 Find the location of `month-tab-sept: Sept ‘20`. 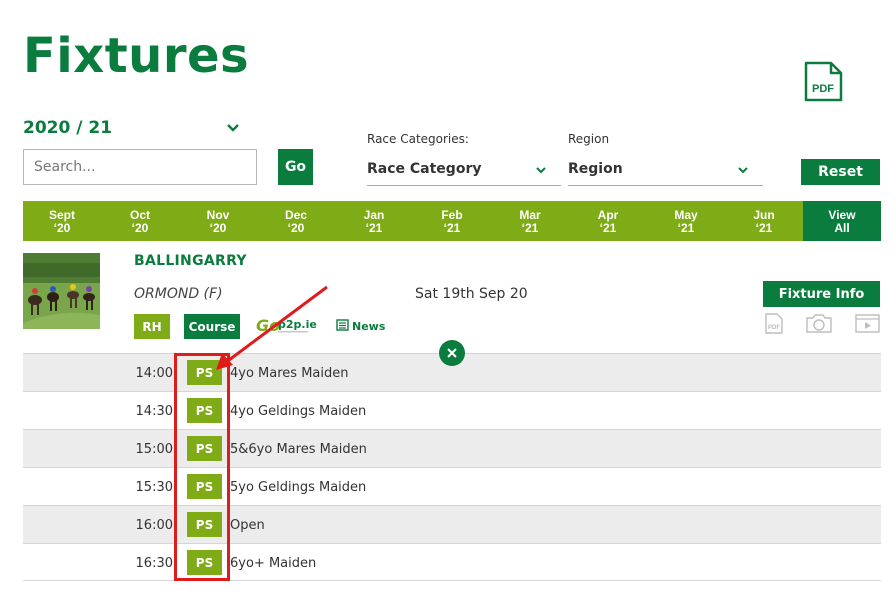

month-tab-sept: Sept ‘20 is located at coordinates (62, 221).